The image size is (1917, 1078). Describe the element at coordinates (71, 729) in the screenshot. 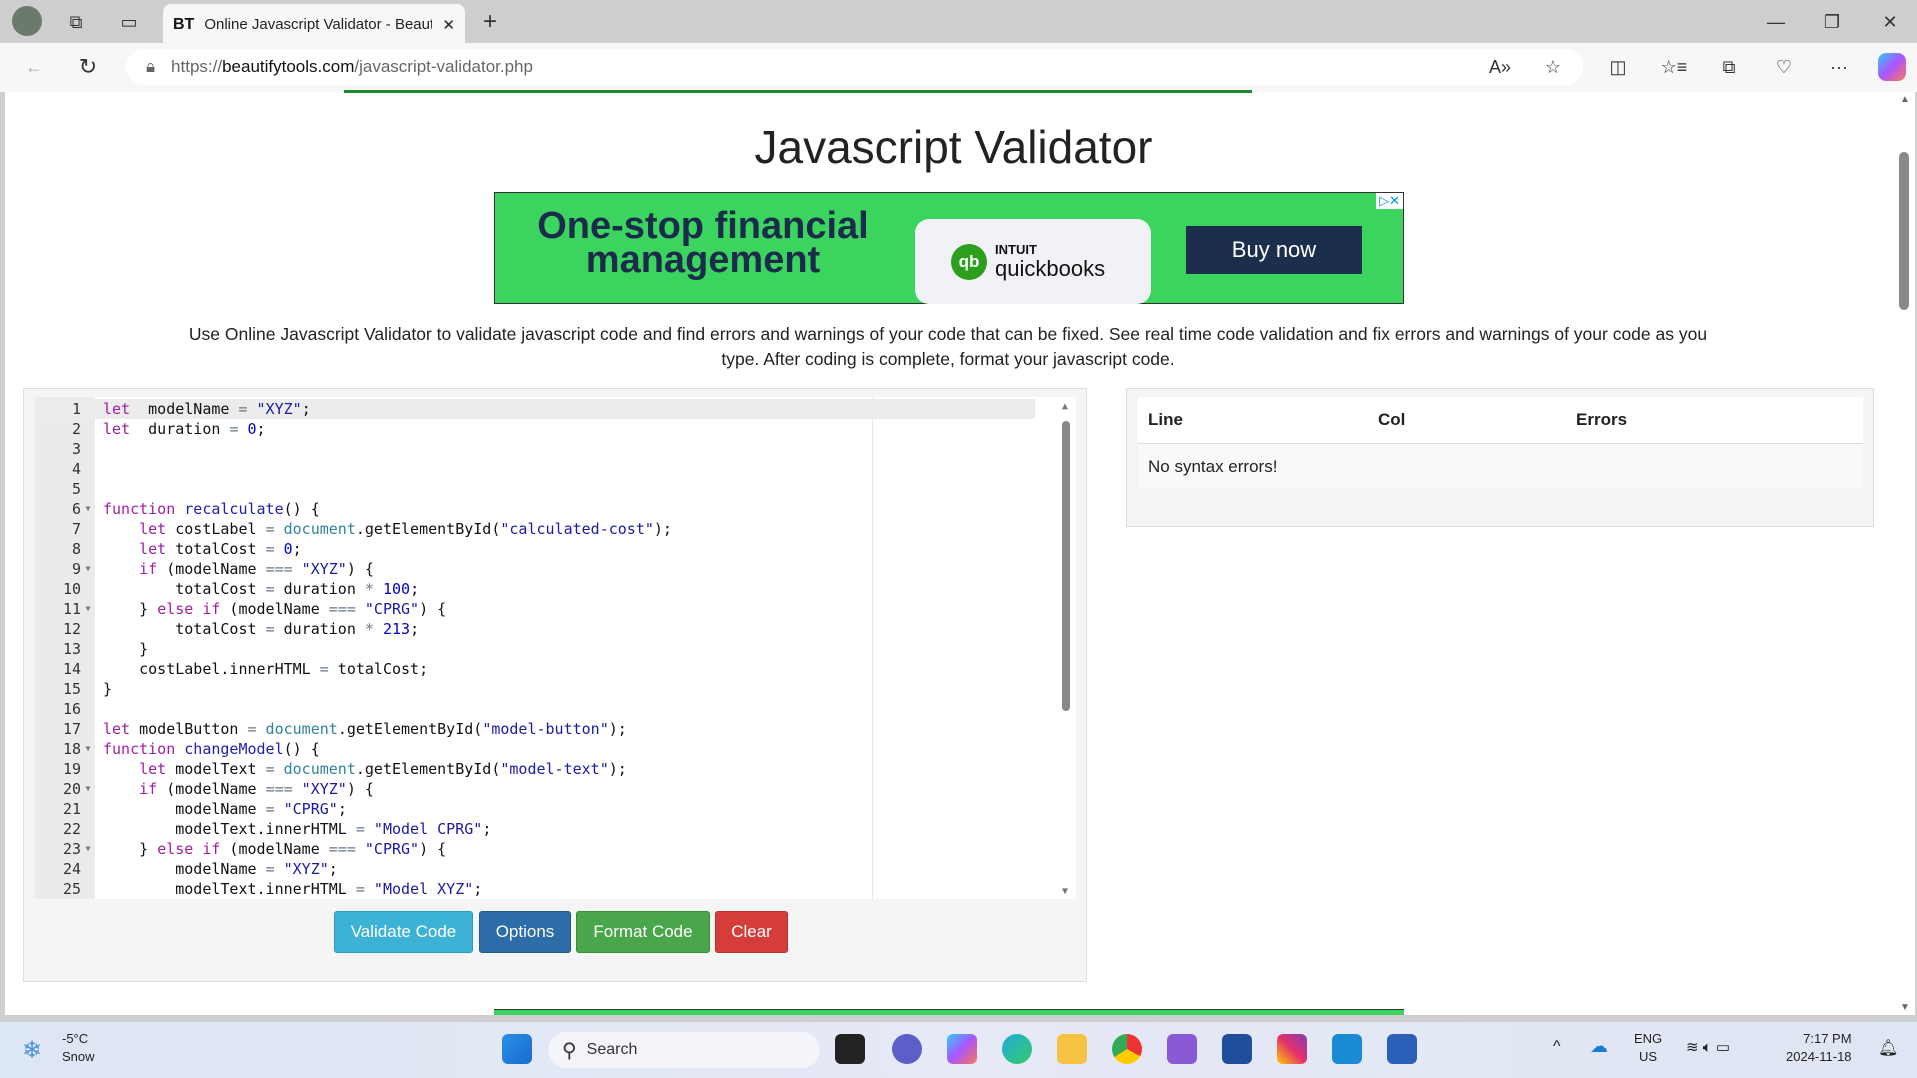

I see `line-number: 17` at that location.